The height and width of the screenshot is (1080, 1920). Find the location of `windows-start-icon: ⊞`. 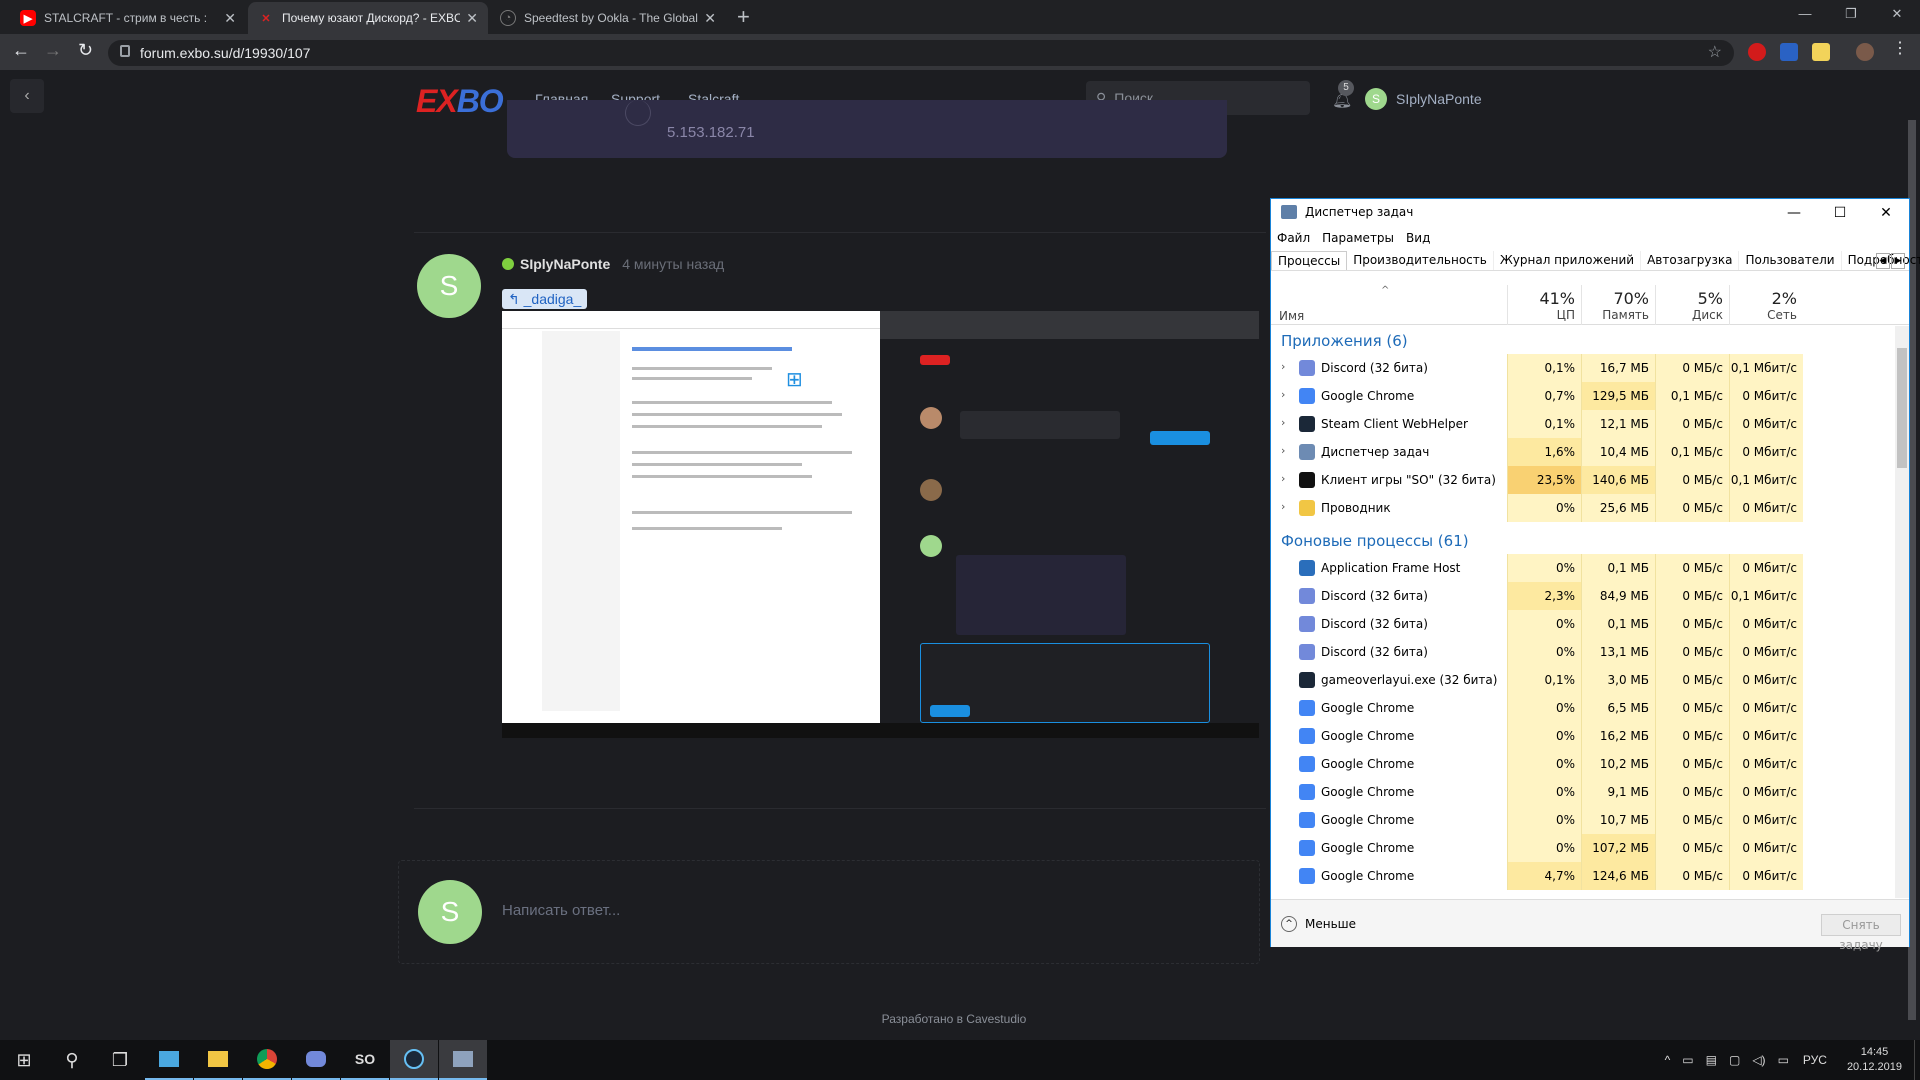

windows-start-icon: ⊞ is located at coordinates (24, 1060).